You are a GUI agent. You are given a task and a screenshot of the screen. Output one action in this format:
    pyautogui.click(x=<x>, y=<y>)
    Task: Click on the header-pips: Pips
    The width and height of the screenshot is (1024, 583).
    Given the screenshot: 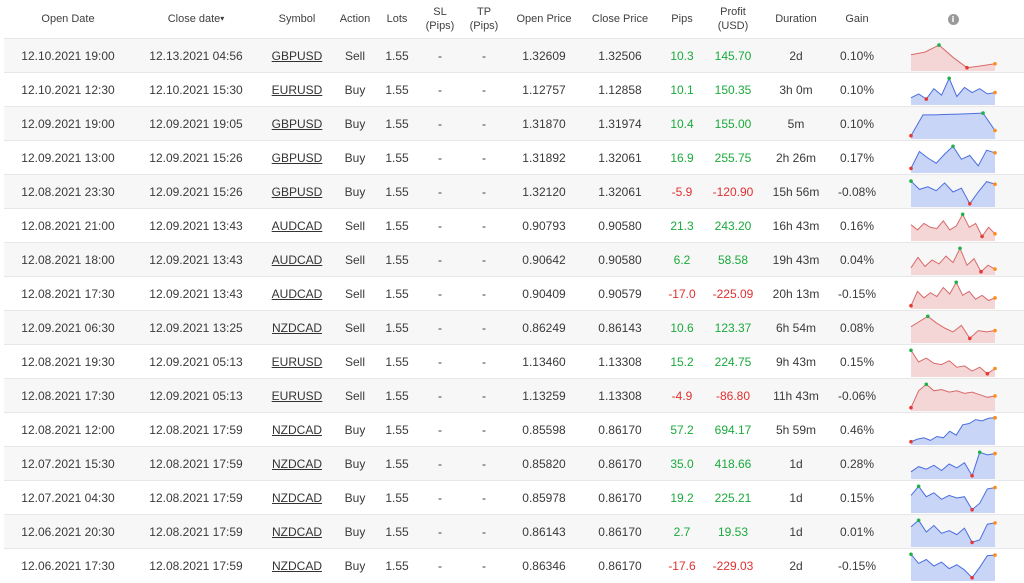 What is the action you would take?
    pyautogui.click(x=682, y=19)
    